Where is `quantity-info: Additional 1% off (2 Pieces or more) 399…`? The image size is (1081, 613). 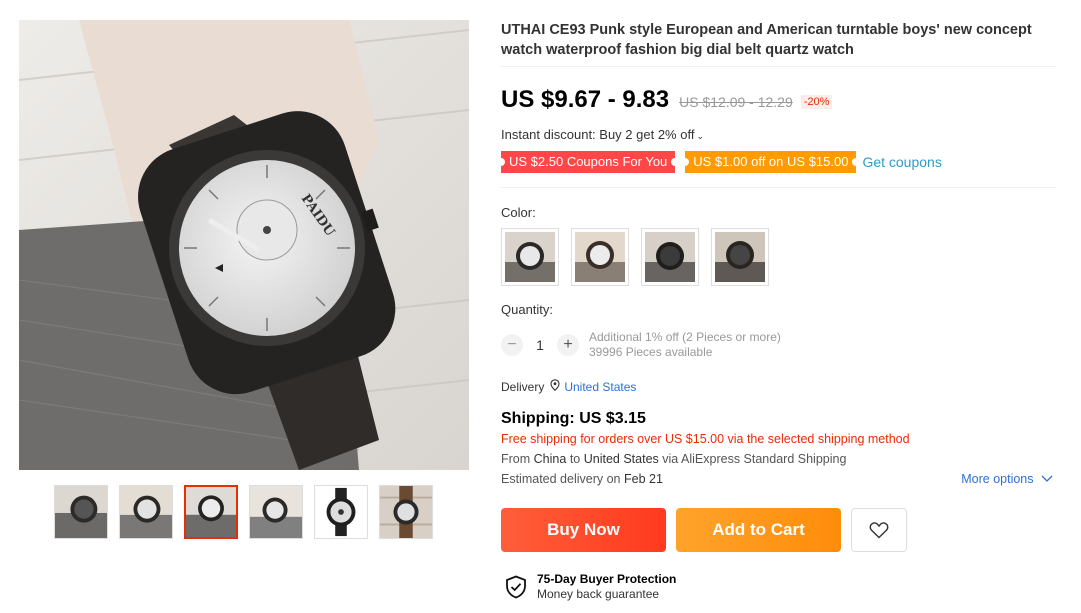 quantity-info: Additional 1% off (2 Pieces or more) 399… is located at coordinates (685, 345).